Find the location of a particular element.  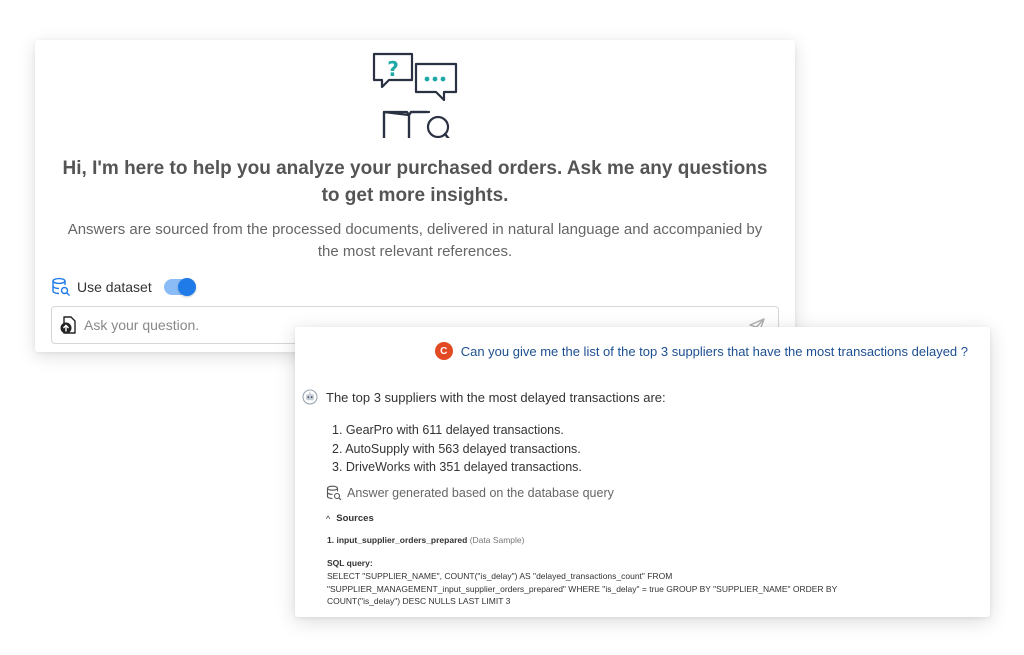

dataset-row: Use dataset is located at coordinates (123, 287).